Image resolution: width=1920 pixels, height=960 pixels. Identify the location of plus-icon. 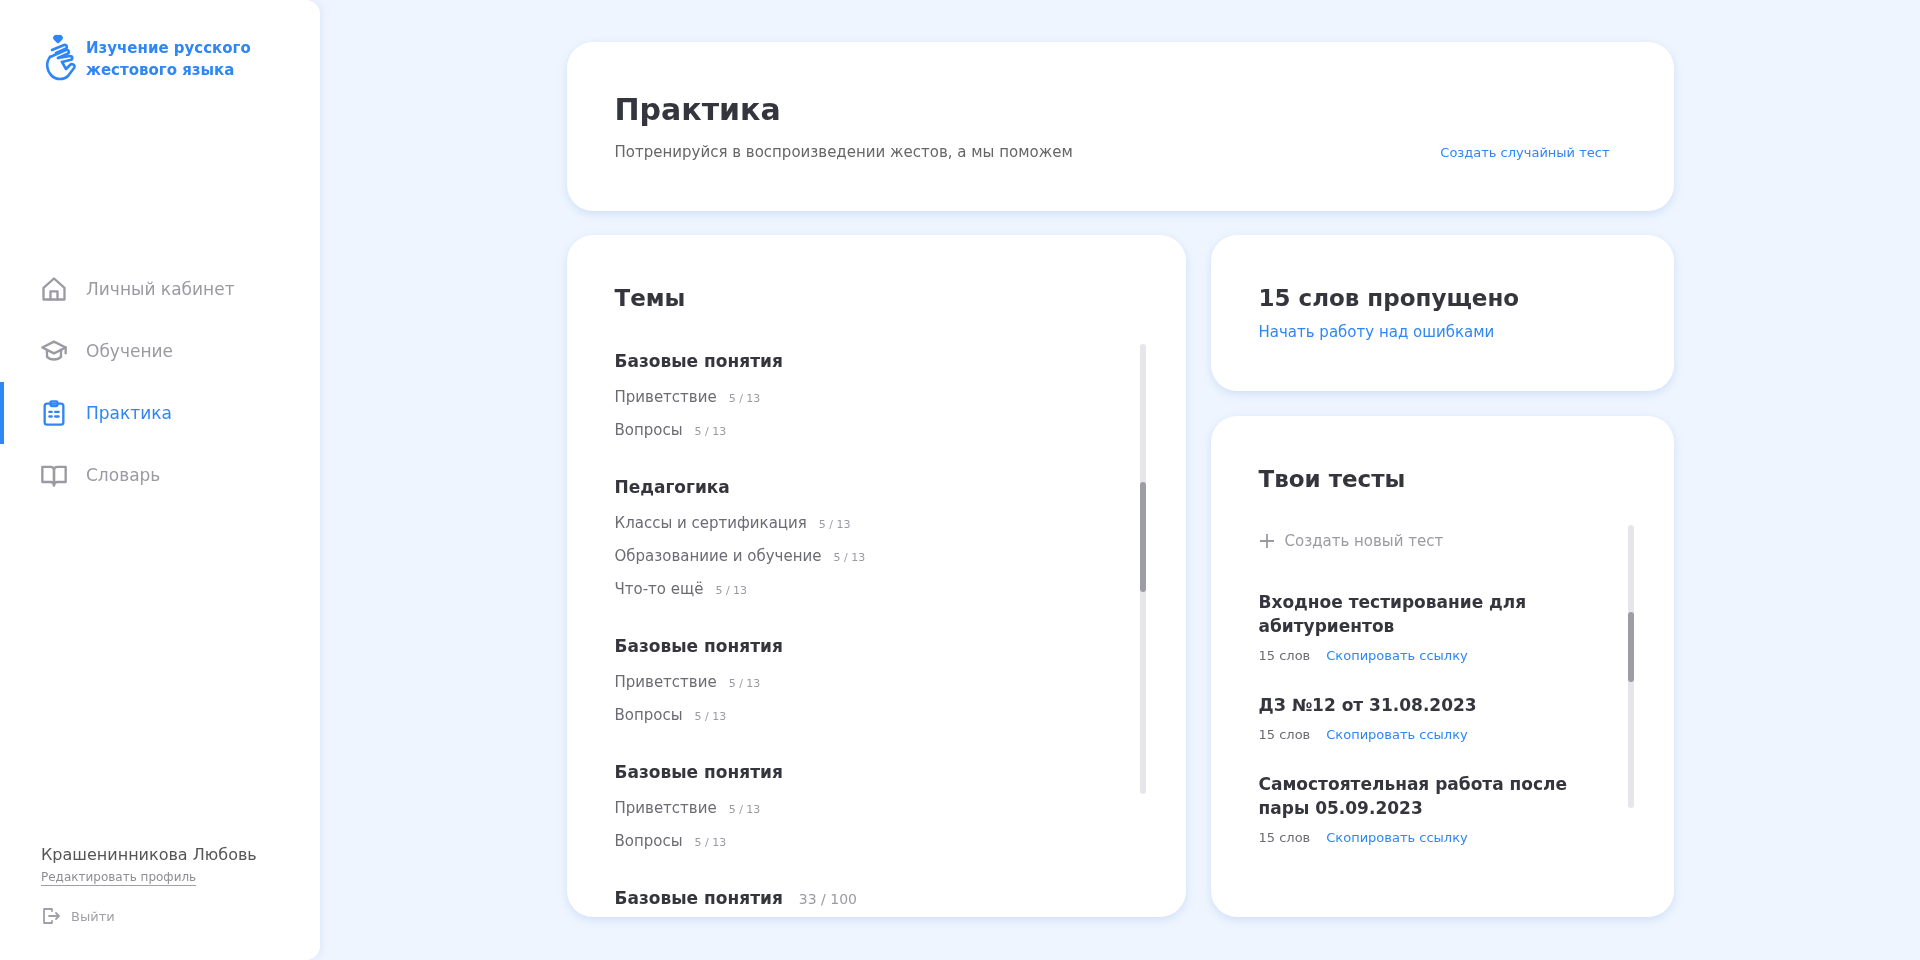
(1266, 541).